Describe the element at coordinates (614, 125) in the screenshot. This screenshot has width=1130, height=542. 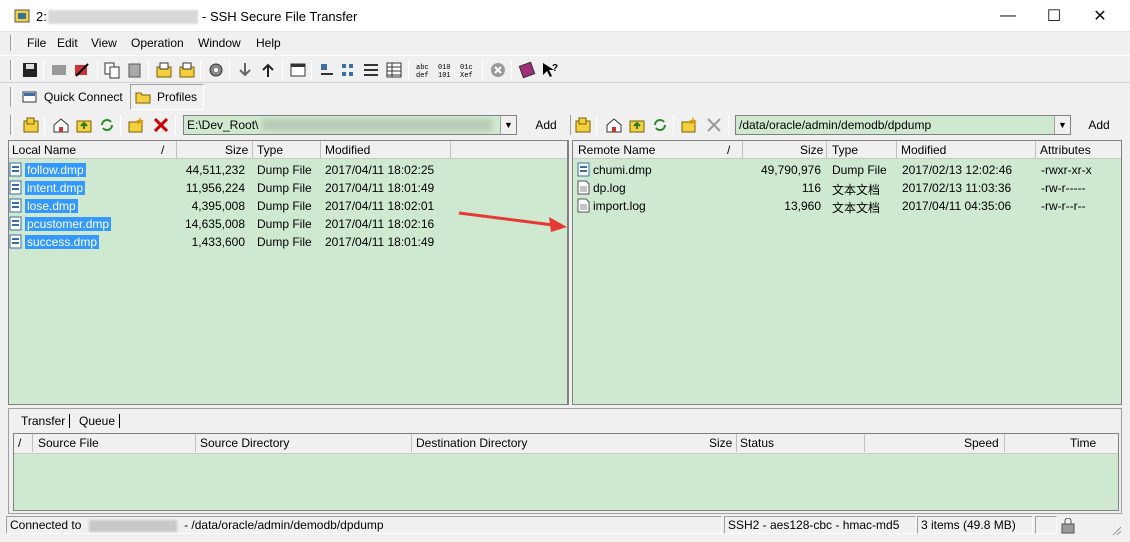
I see `remote-home-icon` at that location.